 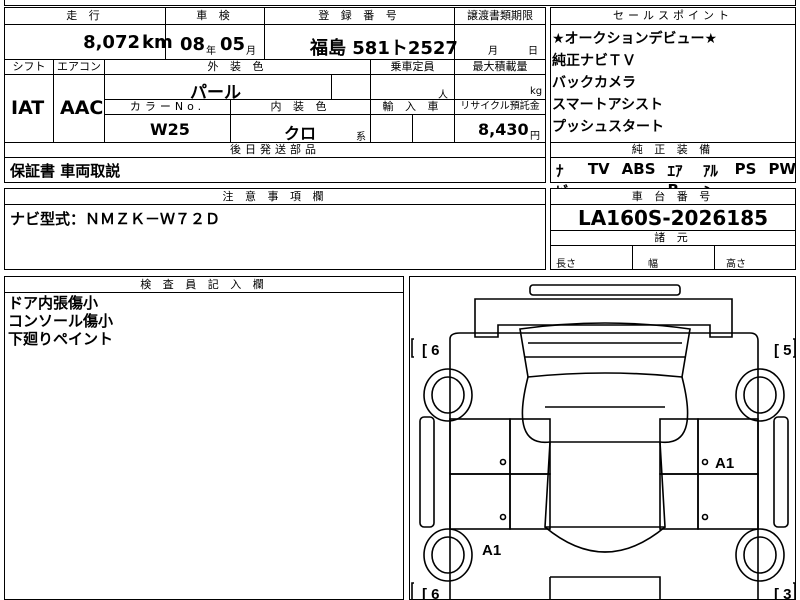 I want to click on interior-color-header: 内 装 色, so click(x=300, y=107).